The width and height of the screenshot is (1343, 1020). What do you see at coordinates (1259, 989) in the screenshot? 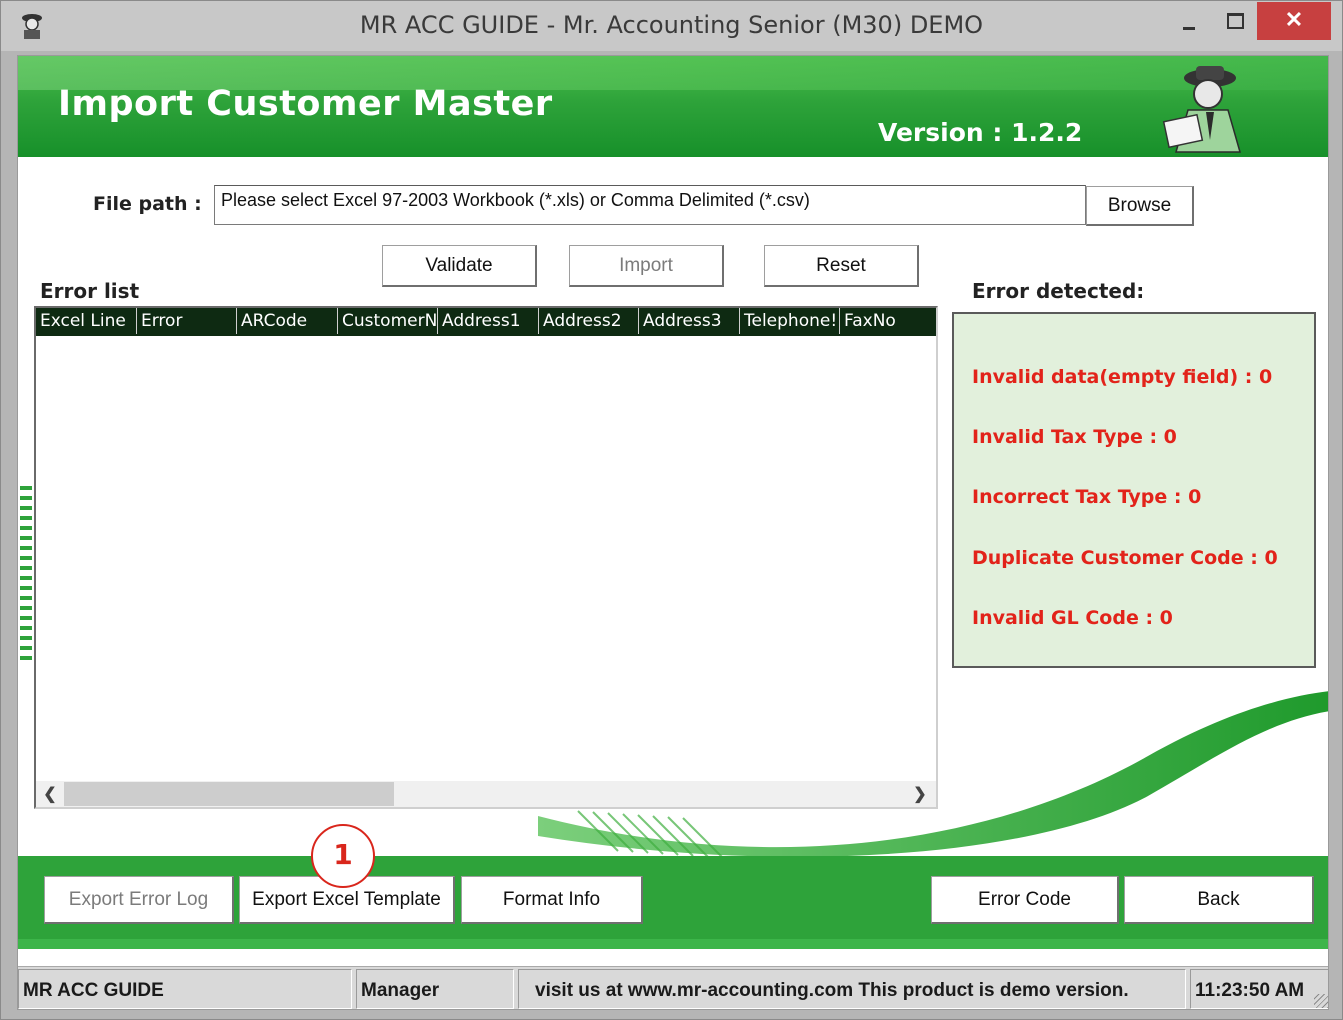
I see `status-clock: 11:23:50 AM` at bounding box center [1259, 989].